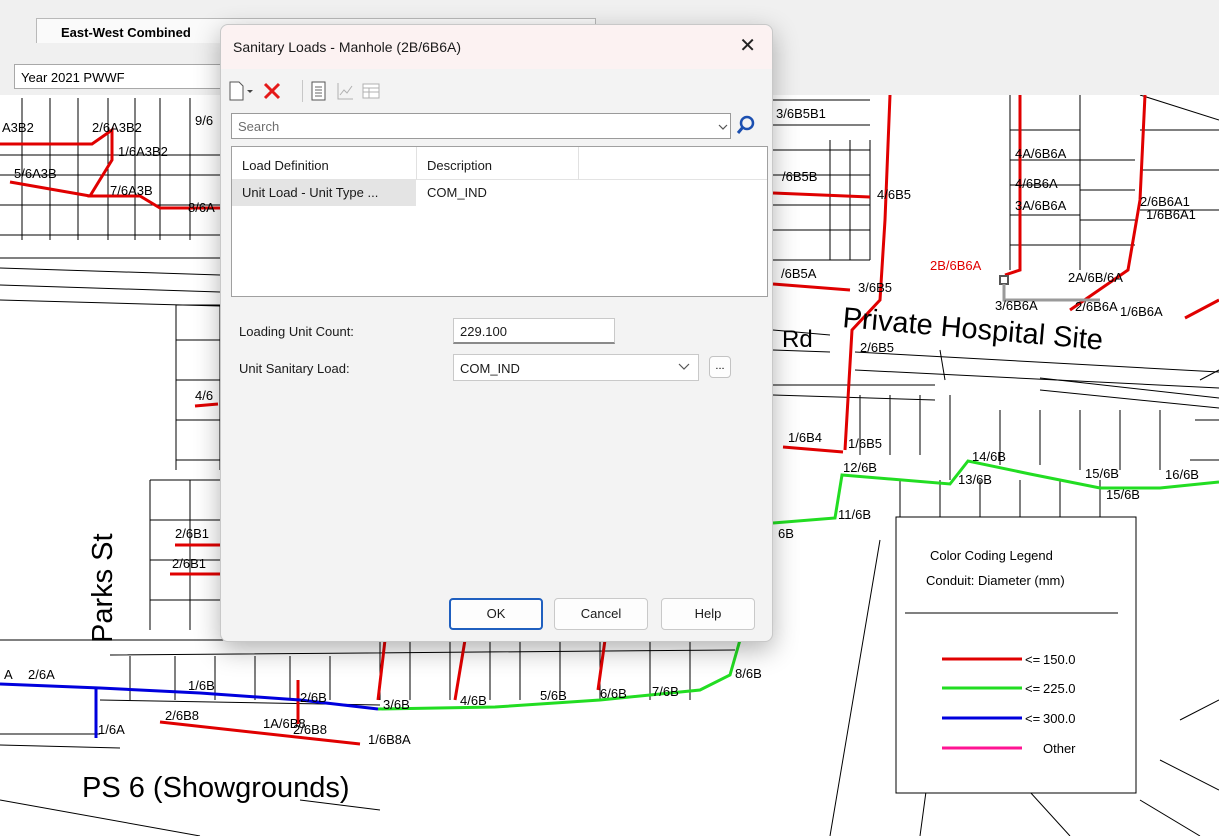 The height and width of the screenshot is (836, 1219). I want to click on new-document-icon, so click(240, 93).